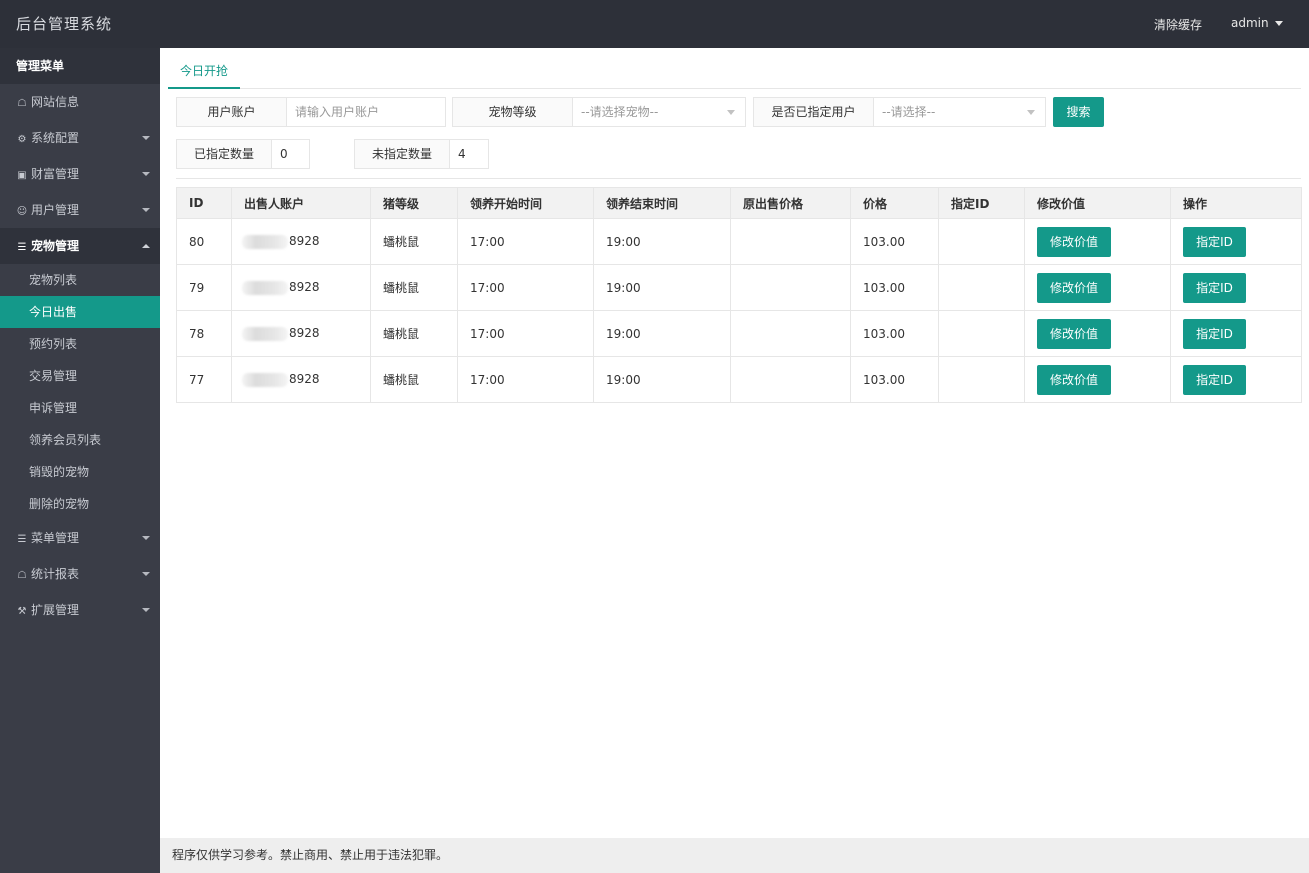 This screenshot has height=873, width=1309. Describe the element at coordinates (80, 408) in the screenshot. I see `sidebar-subitem-appeals: 申诉管理` at that location.